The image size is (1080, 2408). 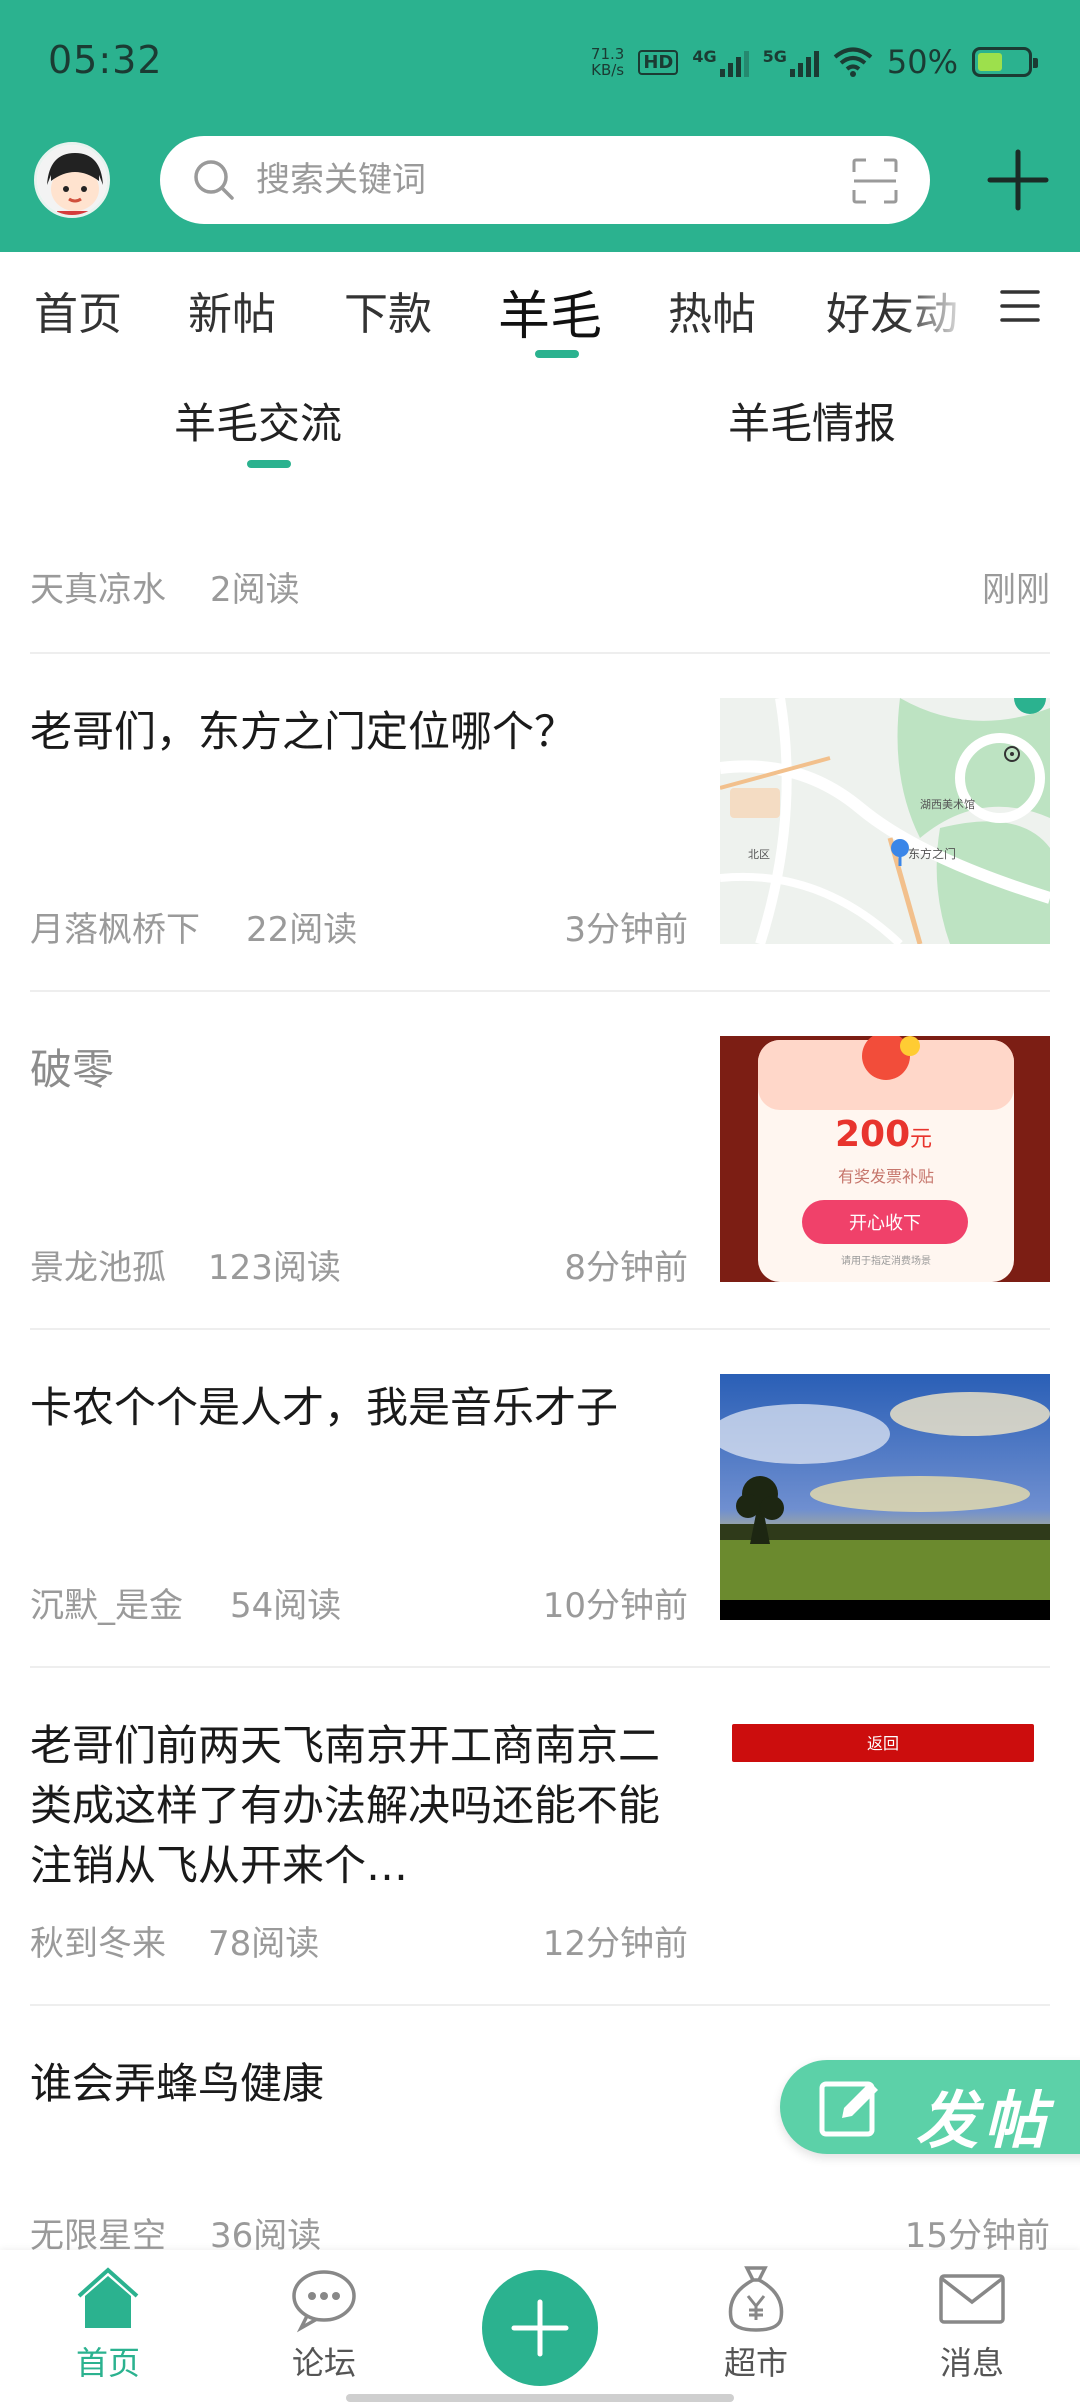 What do you see at coordinates (540, 2398) in the screenshot?
I see `home-indicator` at bounding box center [540, 2398].